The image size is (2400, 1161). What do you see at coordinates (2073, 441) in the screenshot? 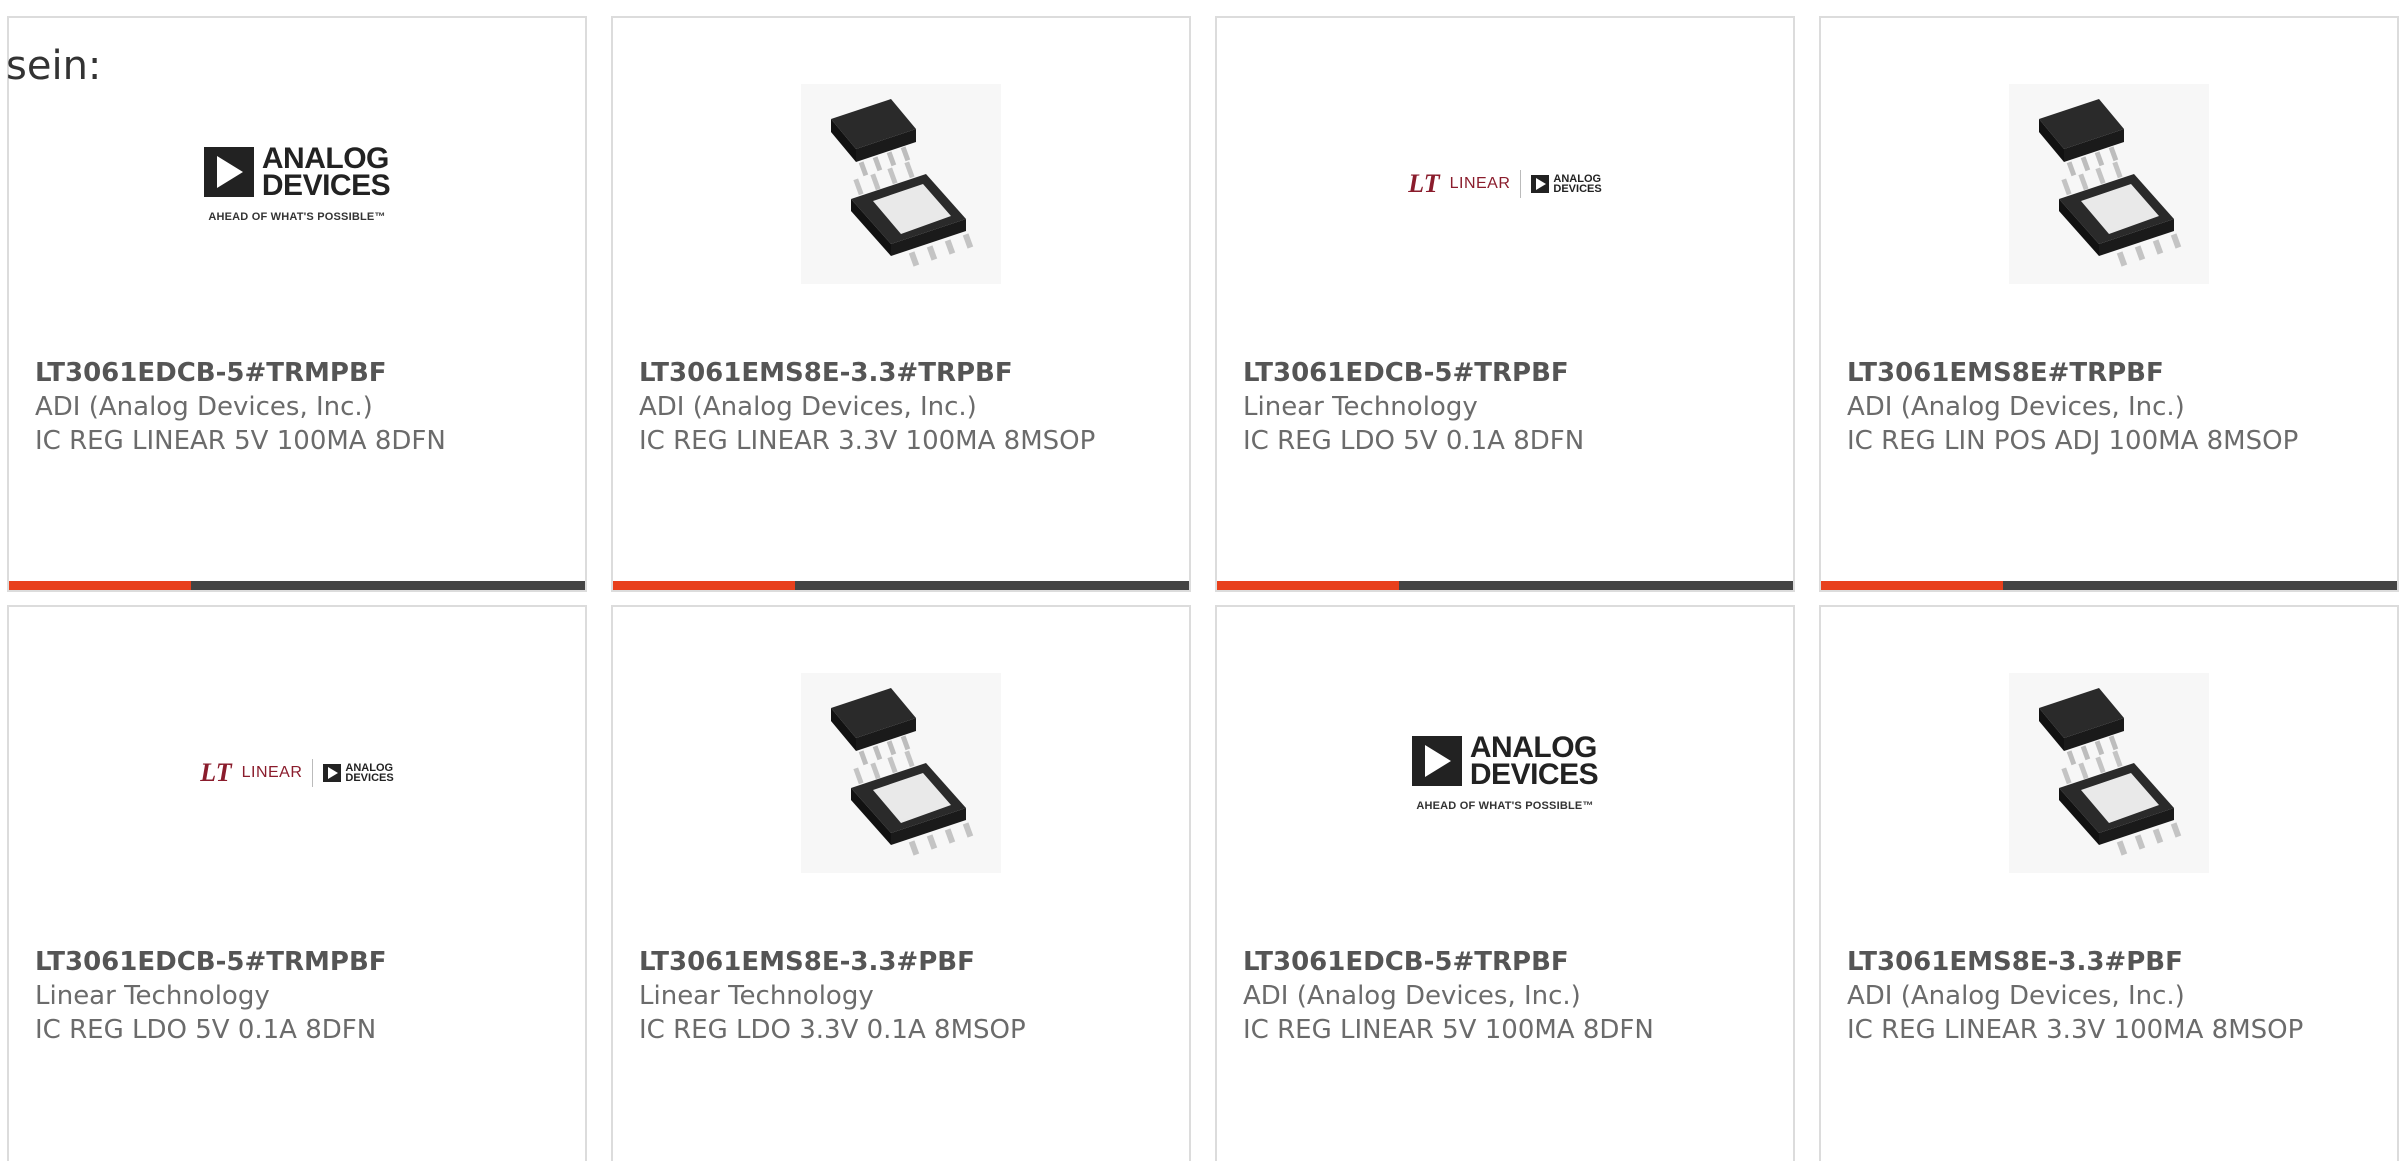
I see `description: IC REG LIN POS ADJ 100MA 8MSOP` at bounding box center [2073, 441].